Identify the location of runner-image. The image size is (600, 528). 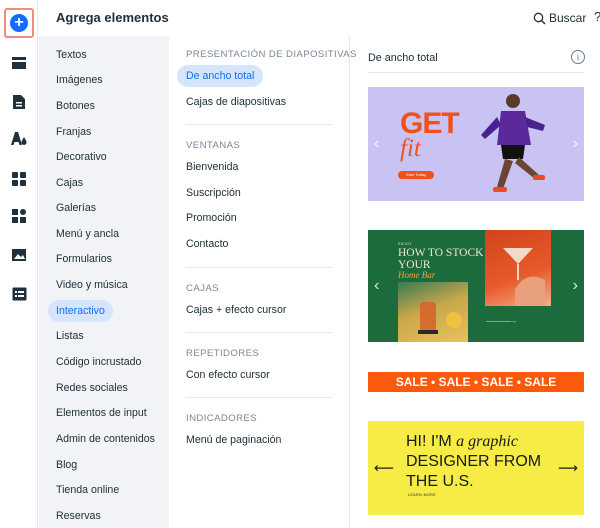
(513, 143).